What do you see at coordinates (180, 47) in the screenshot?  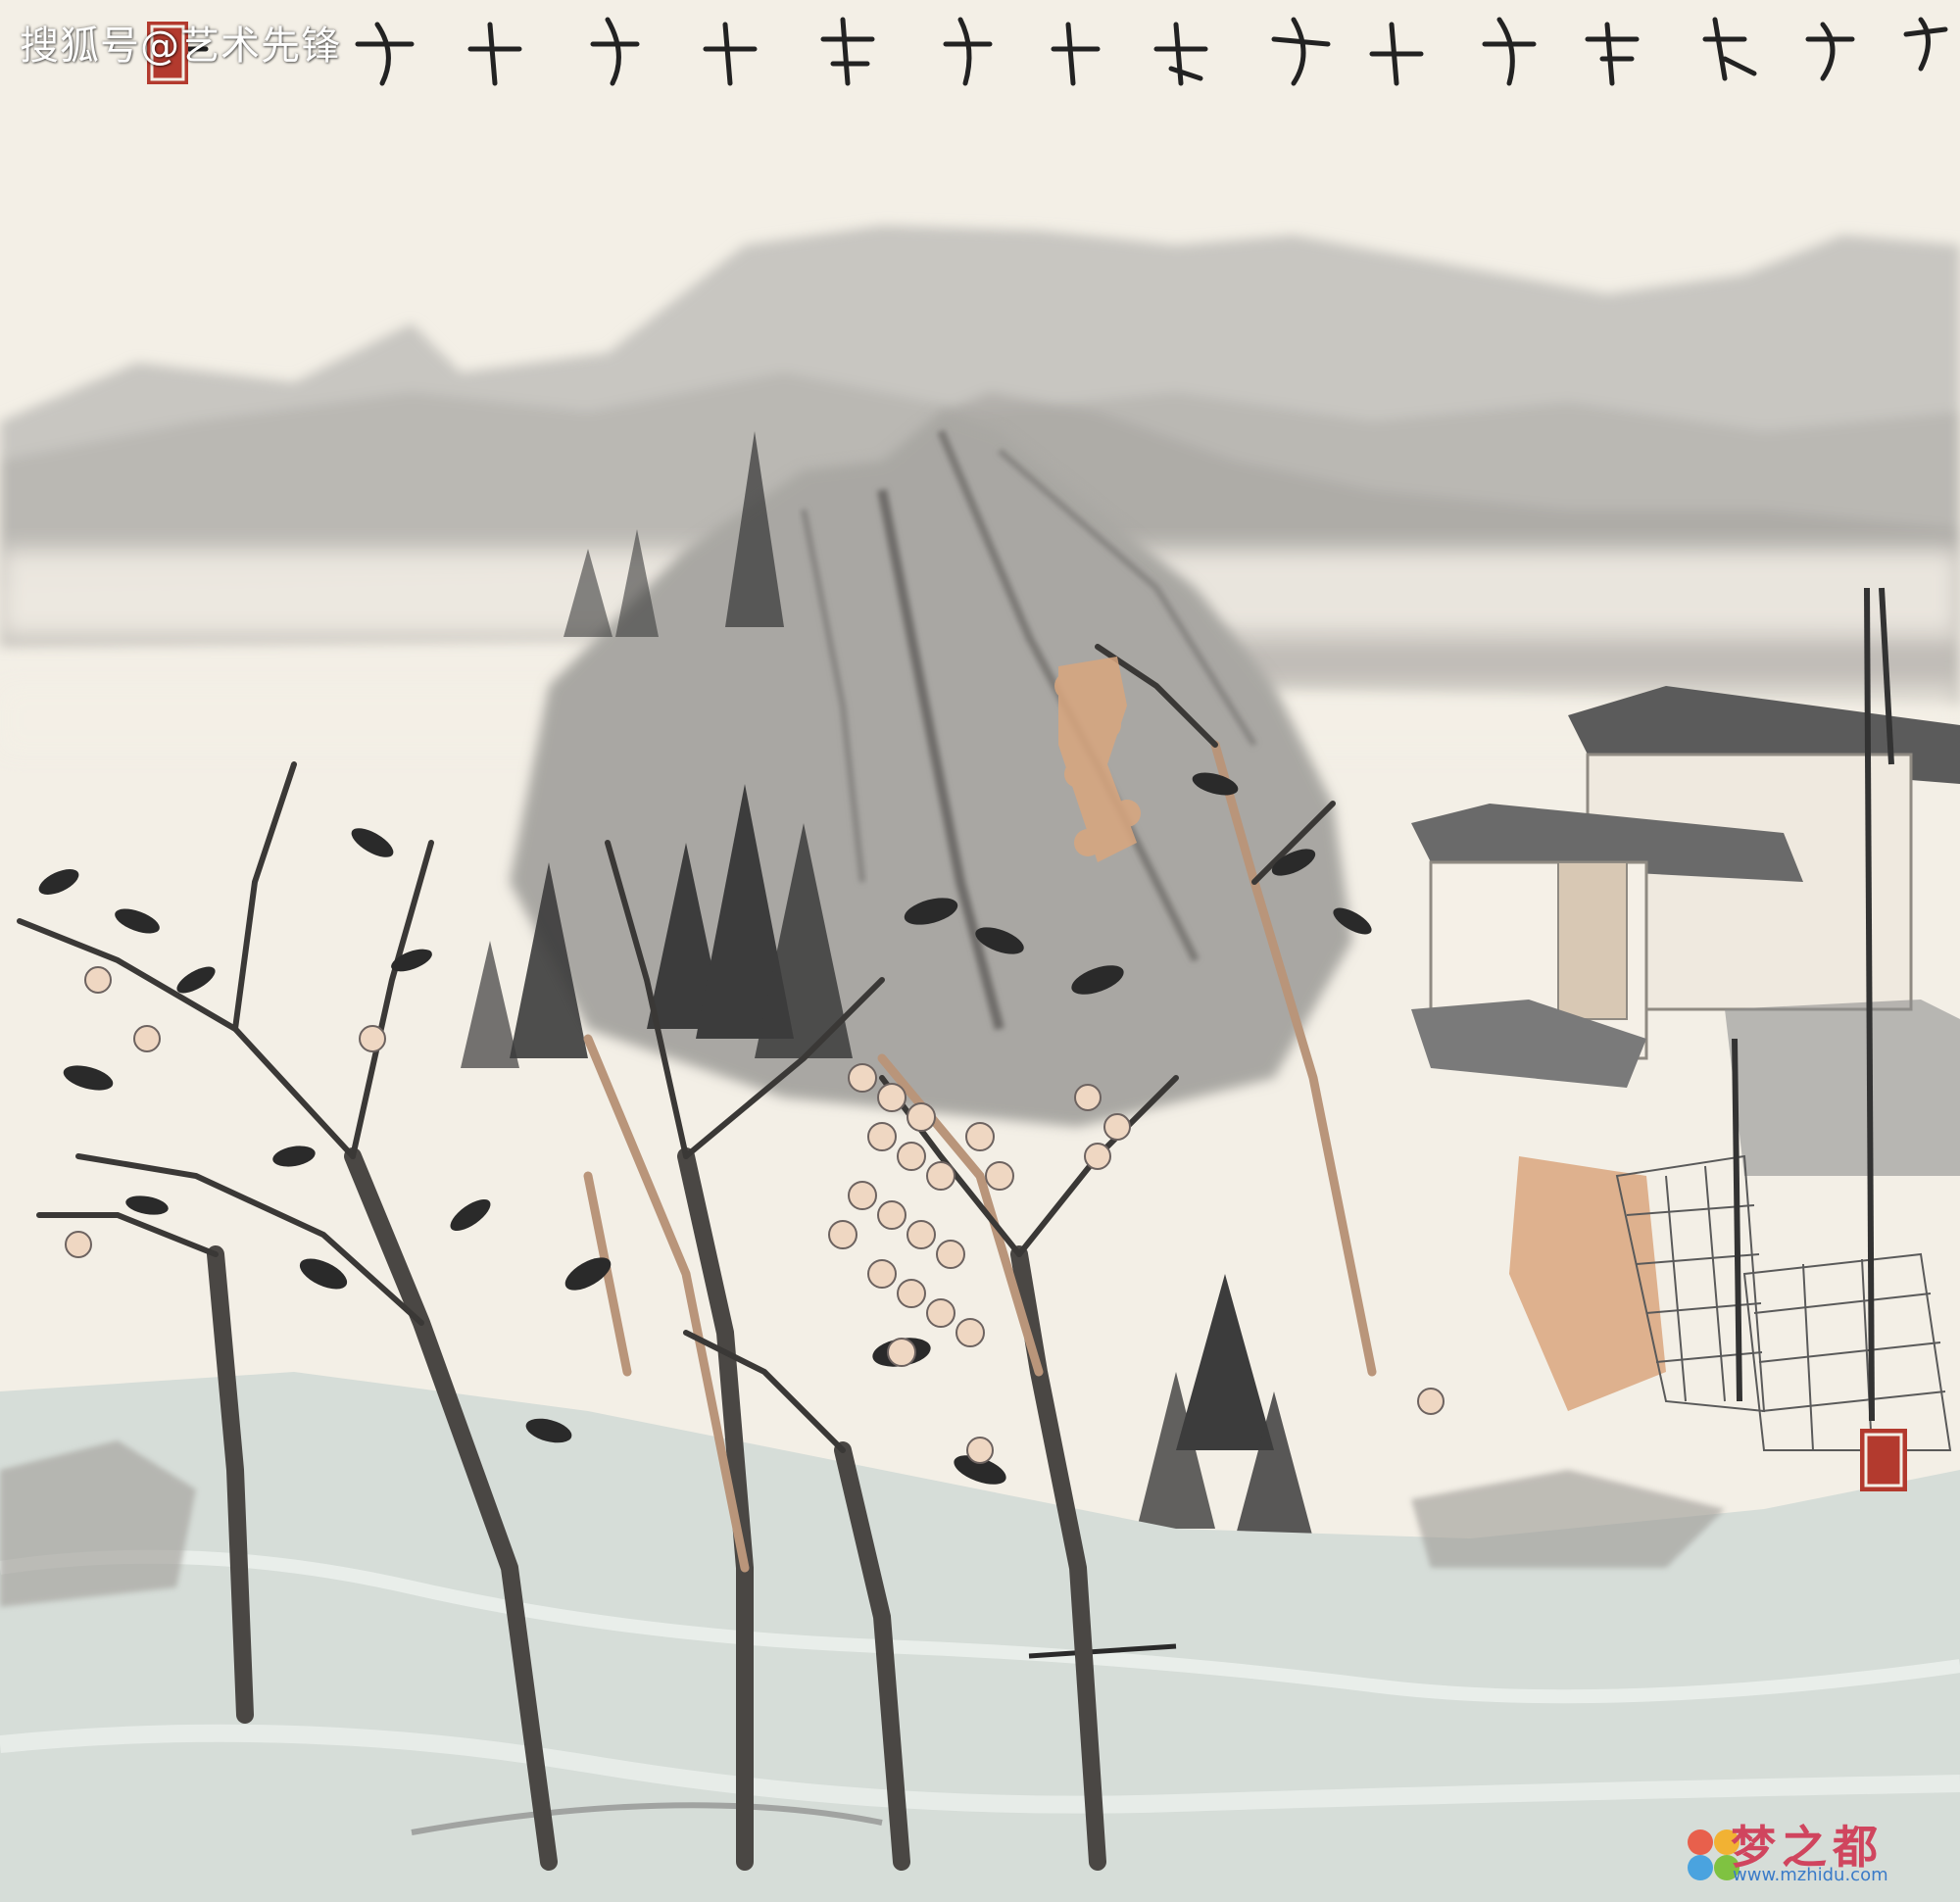 I see `watermark-top: 搜狐号@艺术先锋` at bounding box center [180, 47].